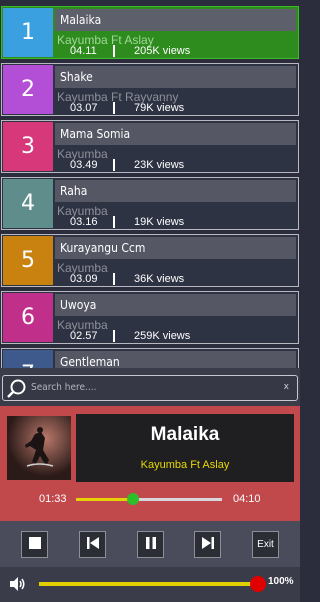 The width and height of the screenshot is (320, 602). What do you see at coordinates (84, 222) in the screenshot?
I see `song-duration: 03.16` at bounding box center [84, 222].